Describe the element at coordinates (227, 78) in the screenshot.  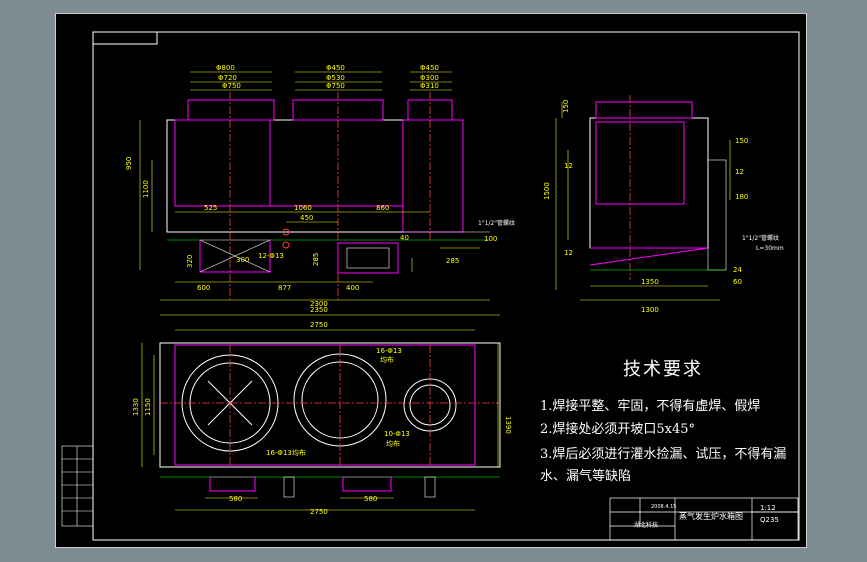
I see `svg-text: Φ720` at that location.